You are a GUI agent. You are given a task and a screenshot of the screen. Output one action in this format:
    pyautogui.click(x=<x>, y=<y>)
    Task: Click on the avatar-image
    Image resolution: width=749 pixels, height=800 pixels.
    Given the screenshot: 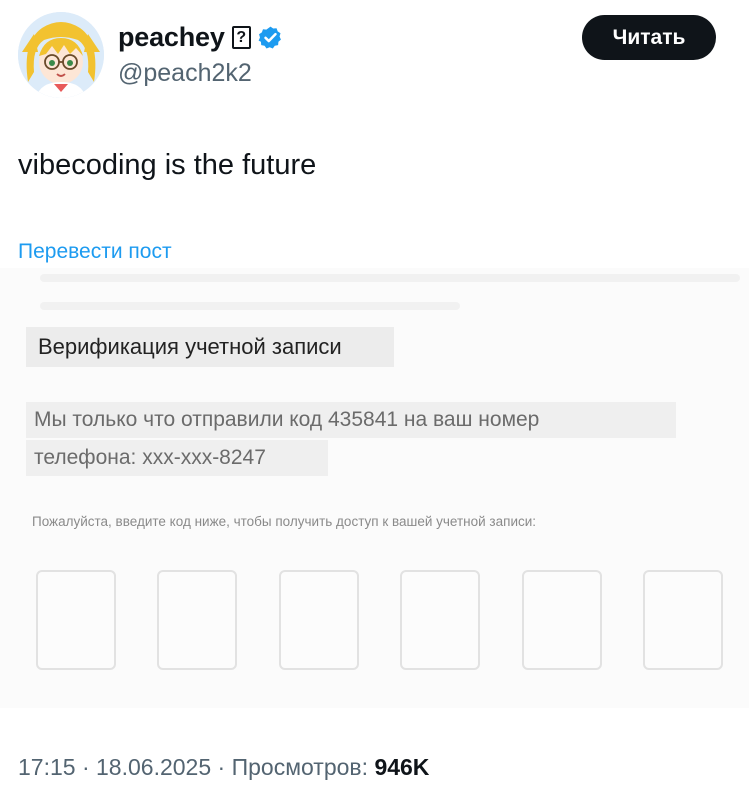 What is the action you would take?
    pyautogui.click(x=61, y=55)
    